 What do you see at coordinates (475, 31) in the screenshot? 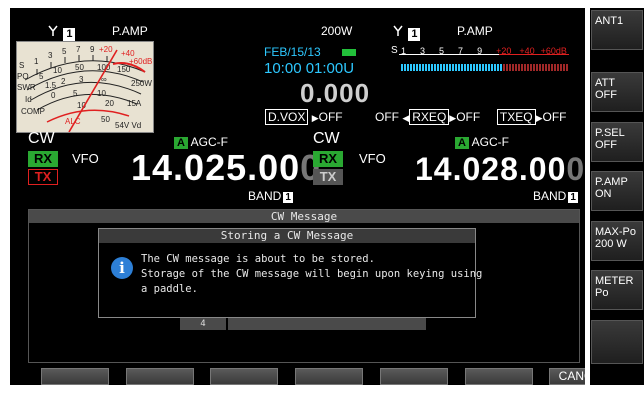
I see `pamp-label-right: P.AMP` at bounding box center [475, 31].